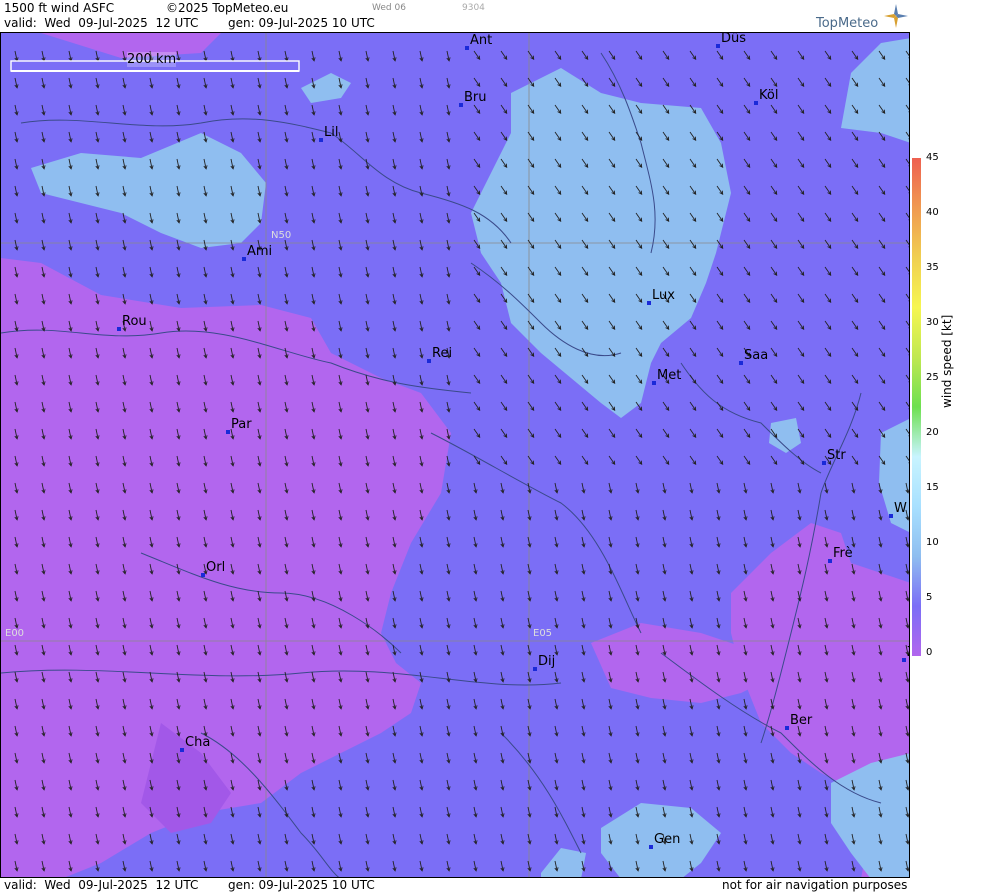 The width and height of the screenshot is (1000, 893). Describe the element at coordinates (389, 8) in the screenshot. I see `day-tab: Wed 06` at that location.